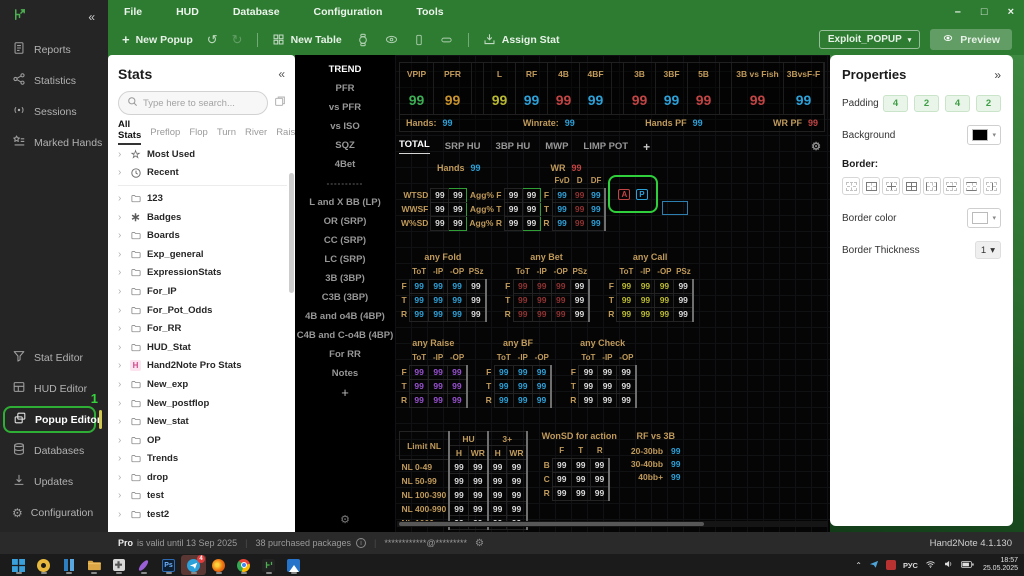  I want to click on popup-section-4b-and-o4b--4bp-: 4B and o4B (4BP), so click(345, 316).